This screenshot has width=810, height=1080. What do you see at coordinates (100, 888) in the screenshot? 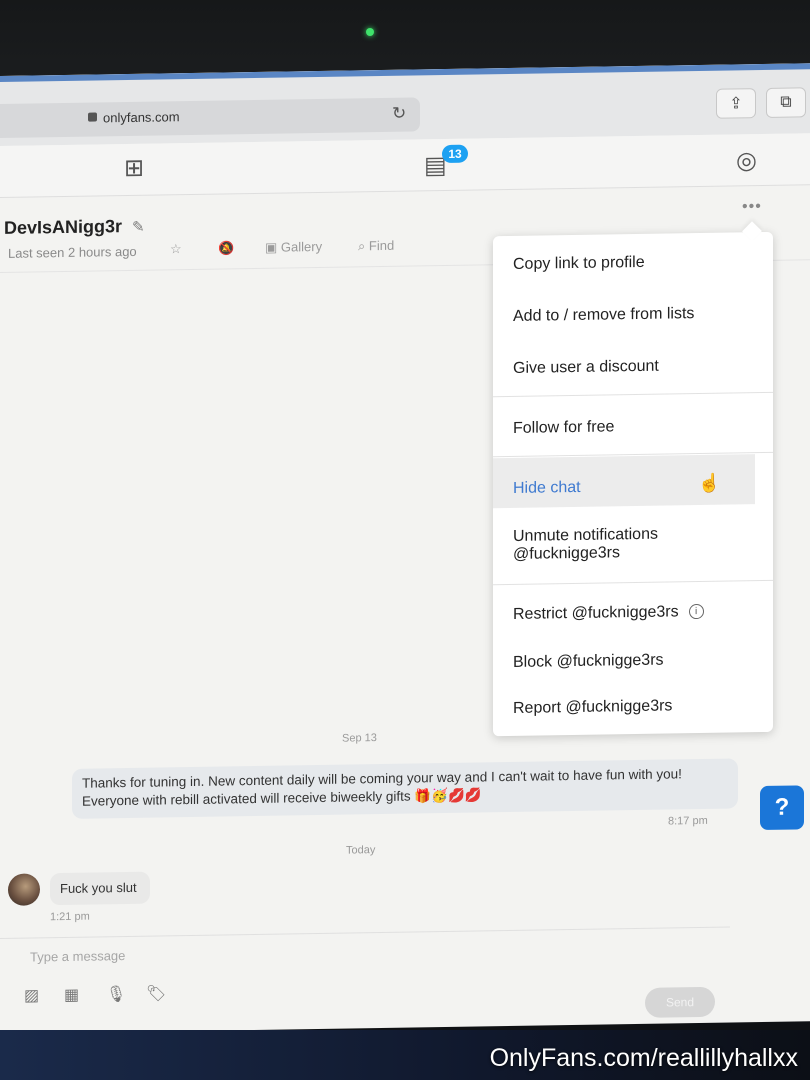
I see `incoming-message: Fuck you slut` at bounding box center [100, 888].